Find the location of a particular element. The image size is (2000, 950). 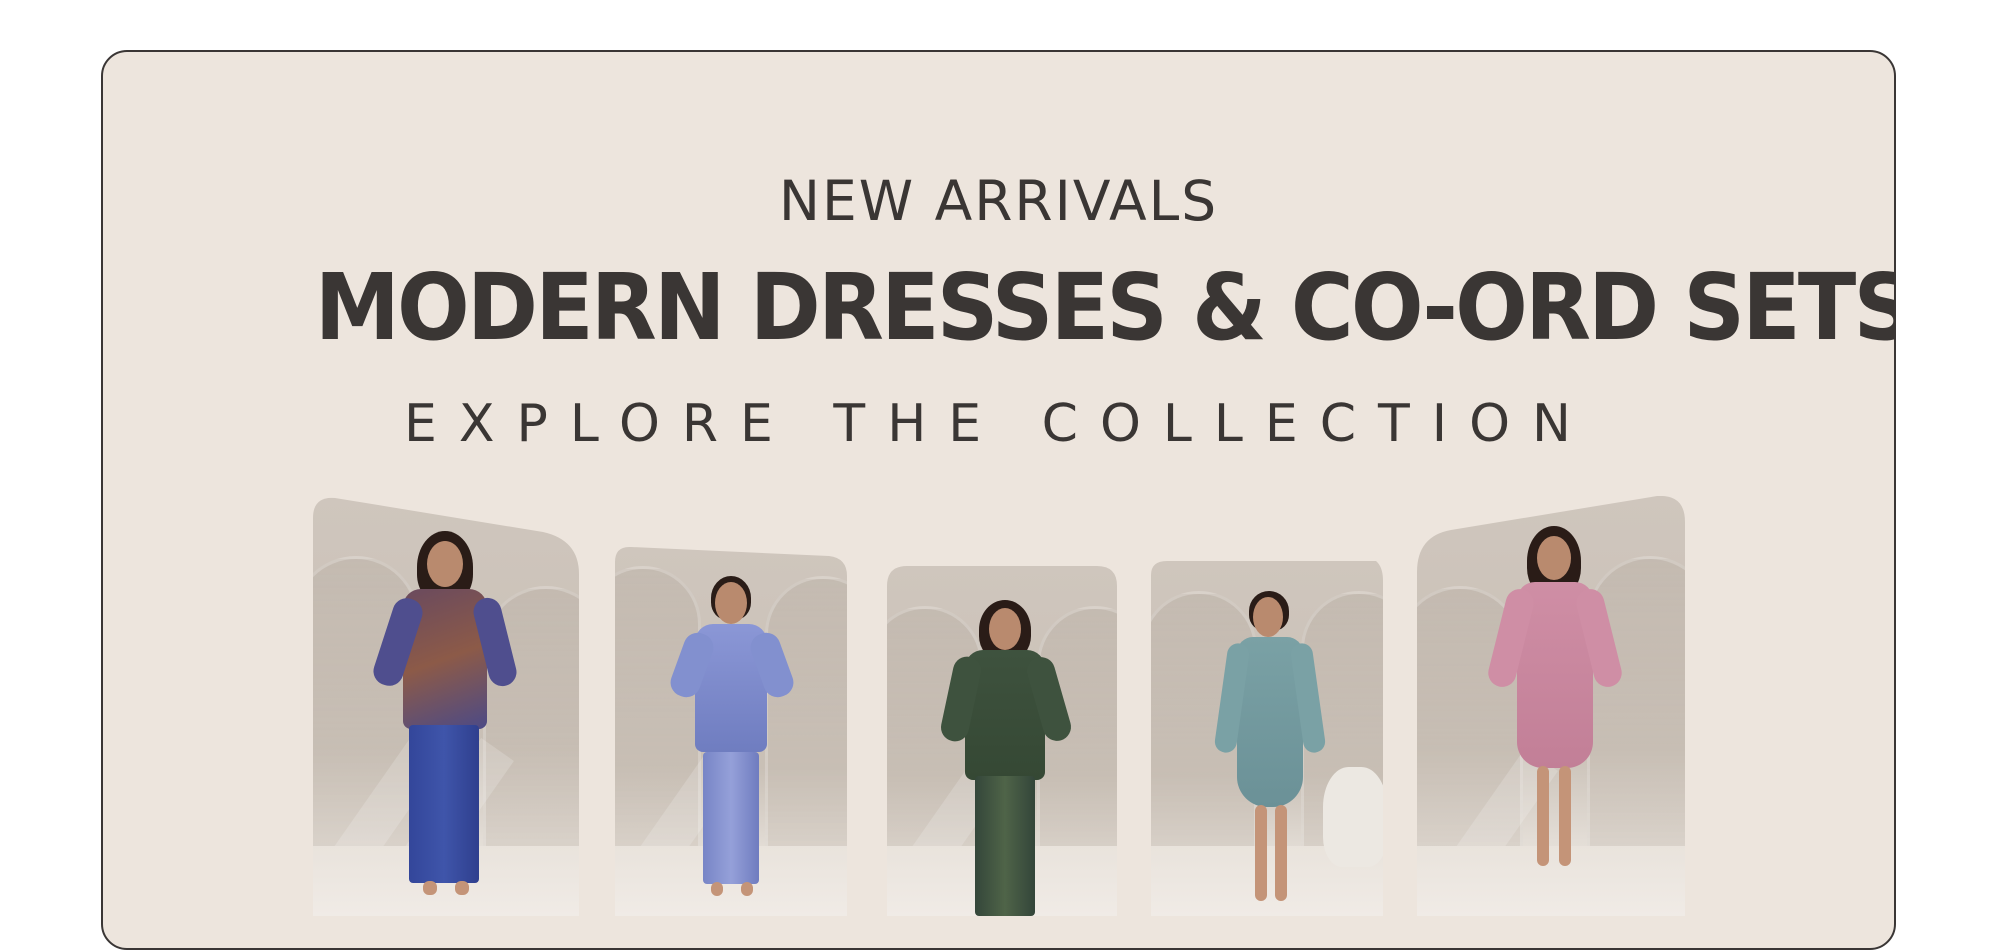

banner-kicker: NEW ARRIVALS is located at coordinates (998, 201).